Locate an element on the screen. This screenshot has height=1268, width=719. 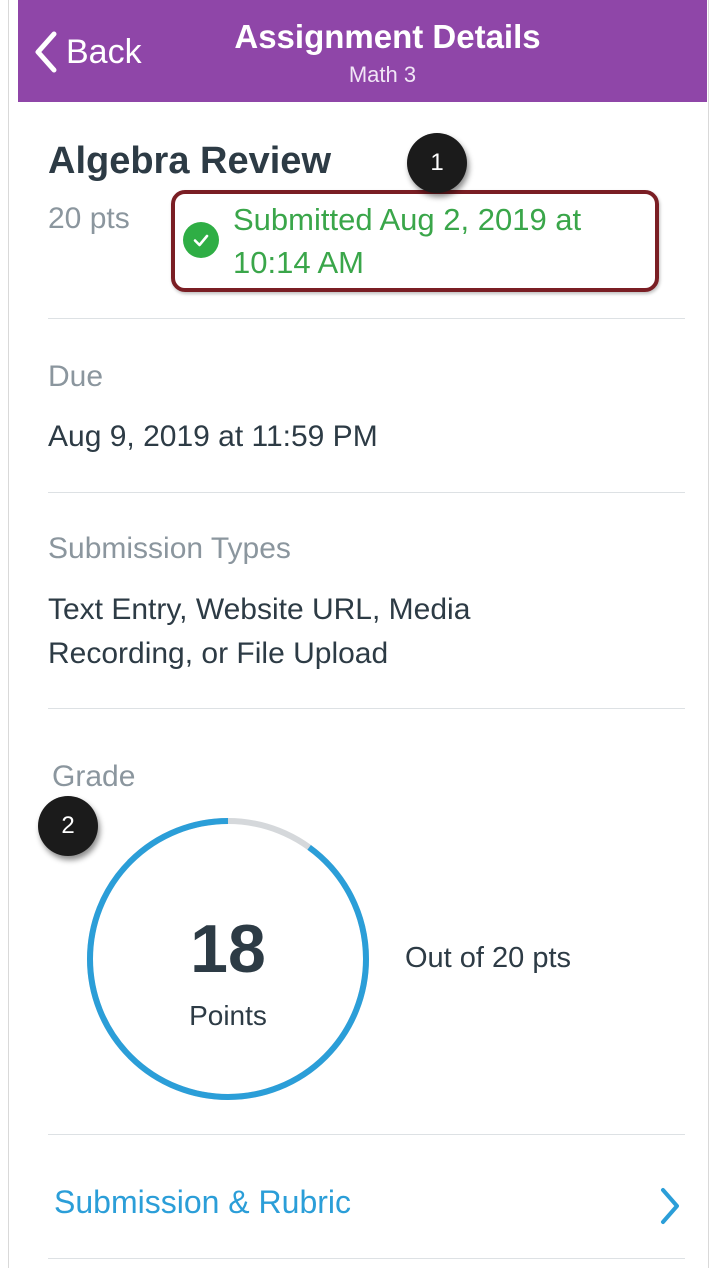
assignment-points: 20 pts is located at coordinates (89, 218).